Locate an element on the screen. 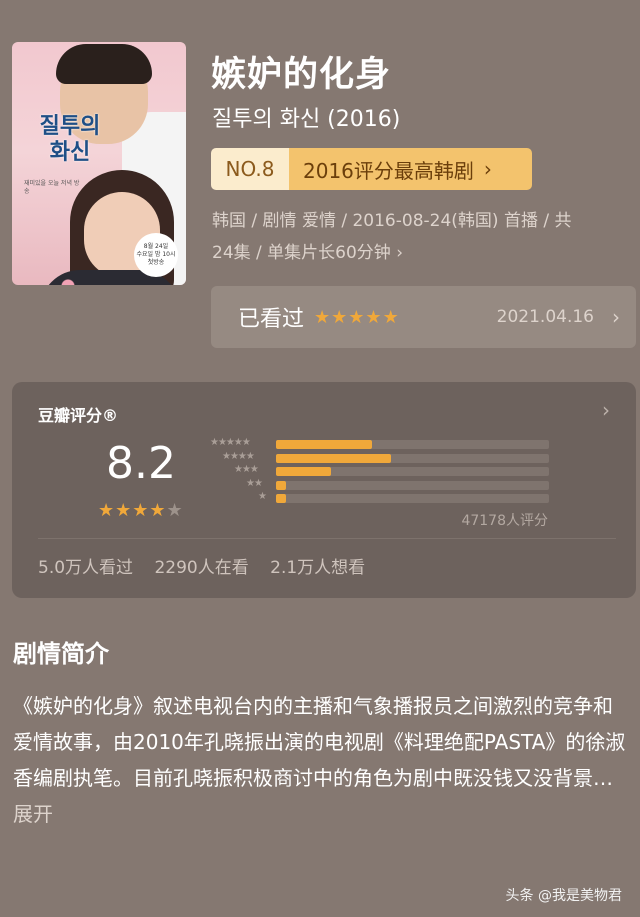 This screenshot has height=917, width=640. poster-badge-line3: 첫방송 is located at coordinates (156, 262).